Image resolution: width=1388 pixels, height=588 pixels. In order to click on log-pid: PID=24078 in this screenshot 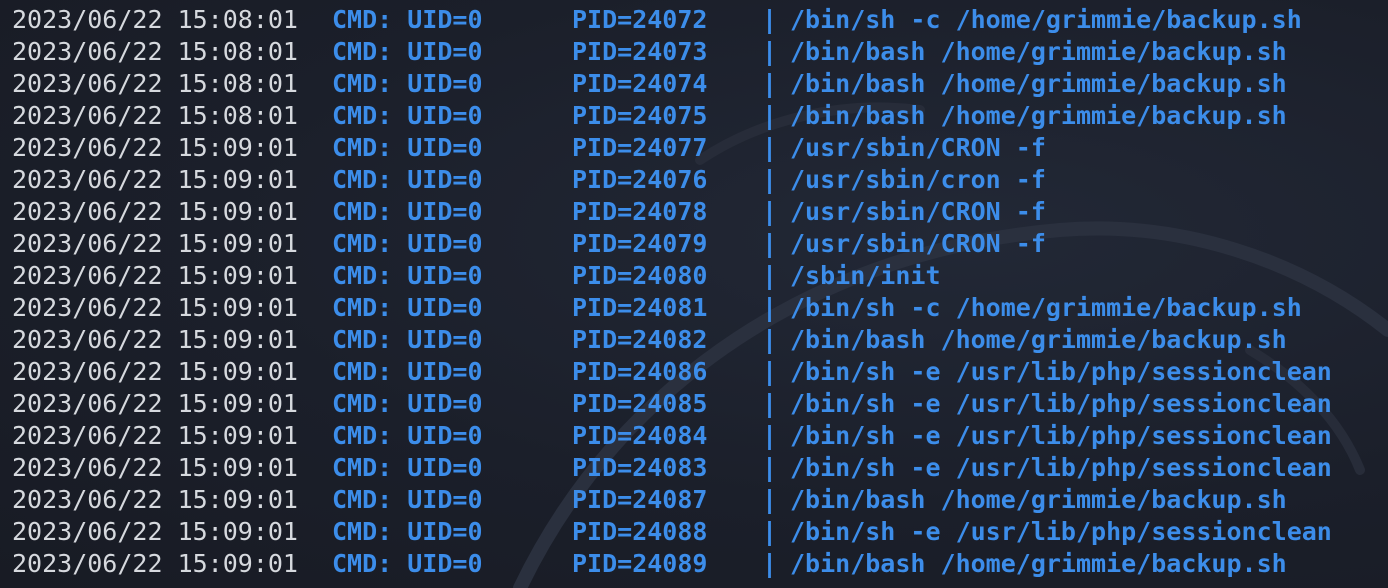, I will do `click(640, 211)`.